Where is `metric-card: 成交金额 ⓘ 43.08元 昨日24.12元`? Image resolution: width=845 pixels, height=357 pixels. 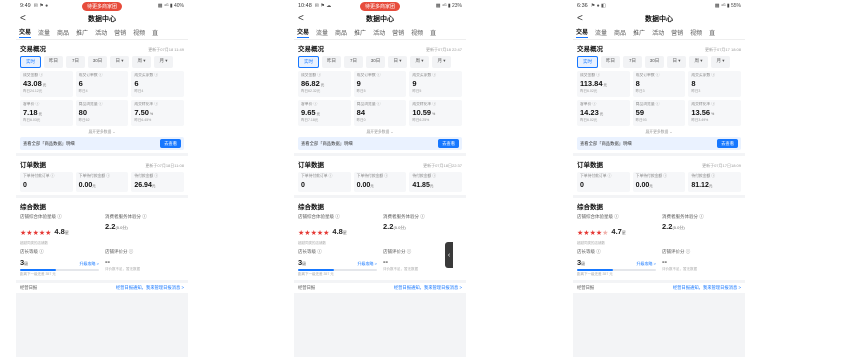 metric-card: 成交金额 ⓘ 43.08元 昨日24.12元 is located at coordinates (46, 84).